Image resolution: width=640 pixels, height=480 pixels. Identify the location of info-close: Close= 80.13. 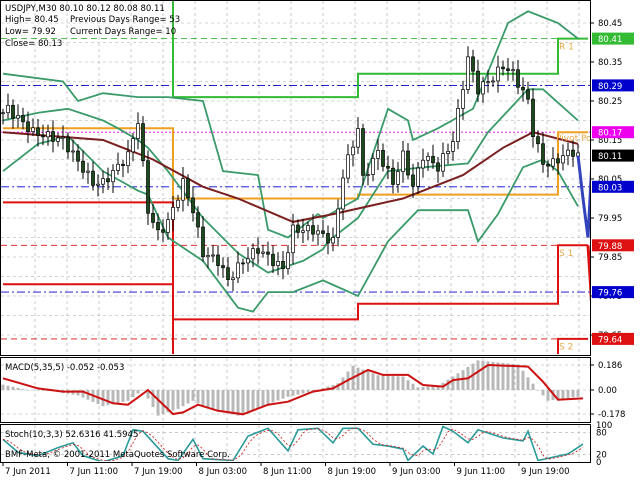
(33, 44).